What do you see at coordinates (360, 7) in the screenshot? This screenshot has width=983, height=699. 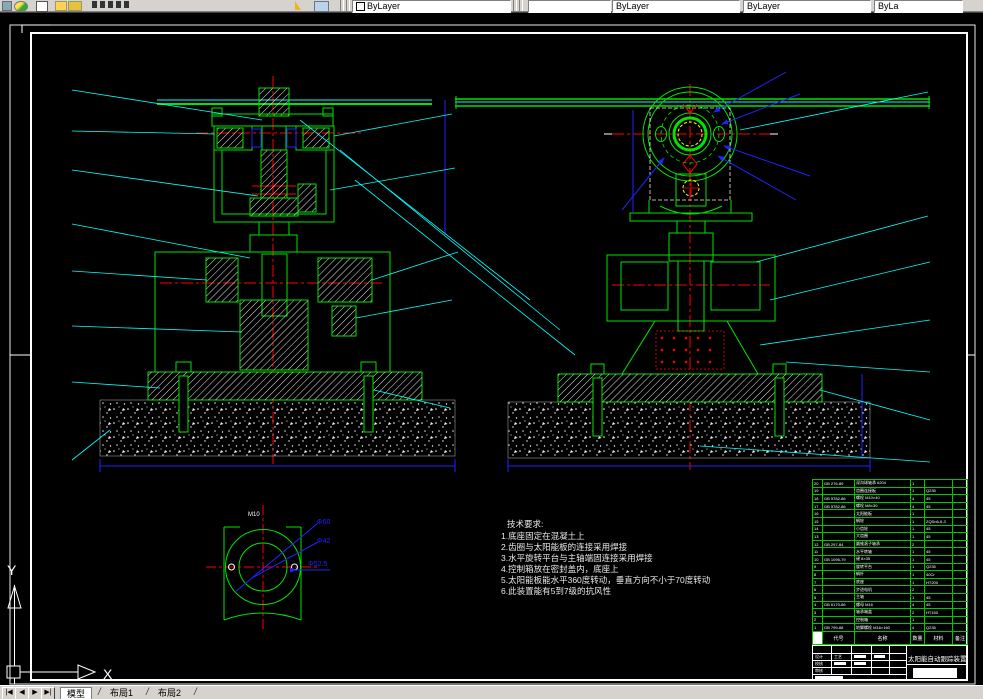 I see `layer-color-swatch` at bounding box center [360, 7].